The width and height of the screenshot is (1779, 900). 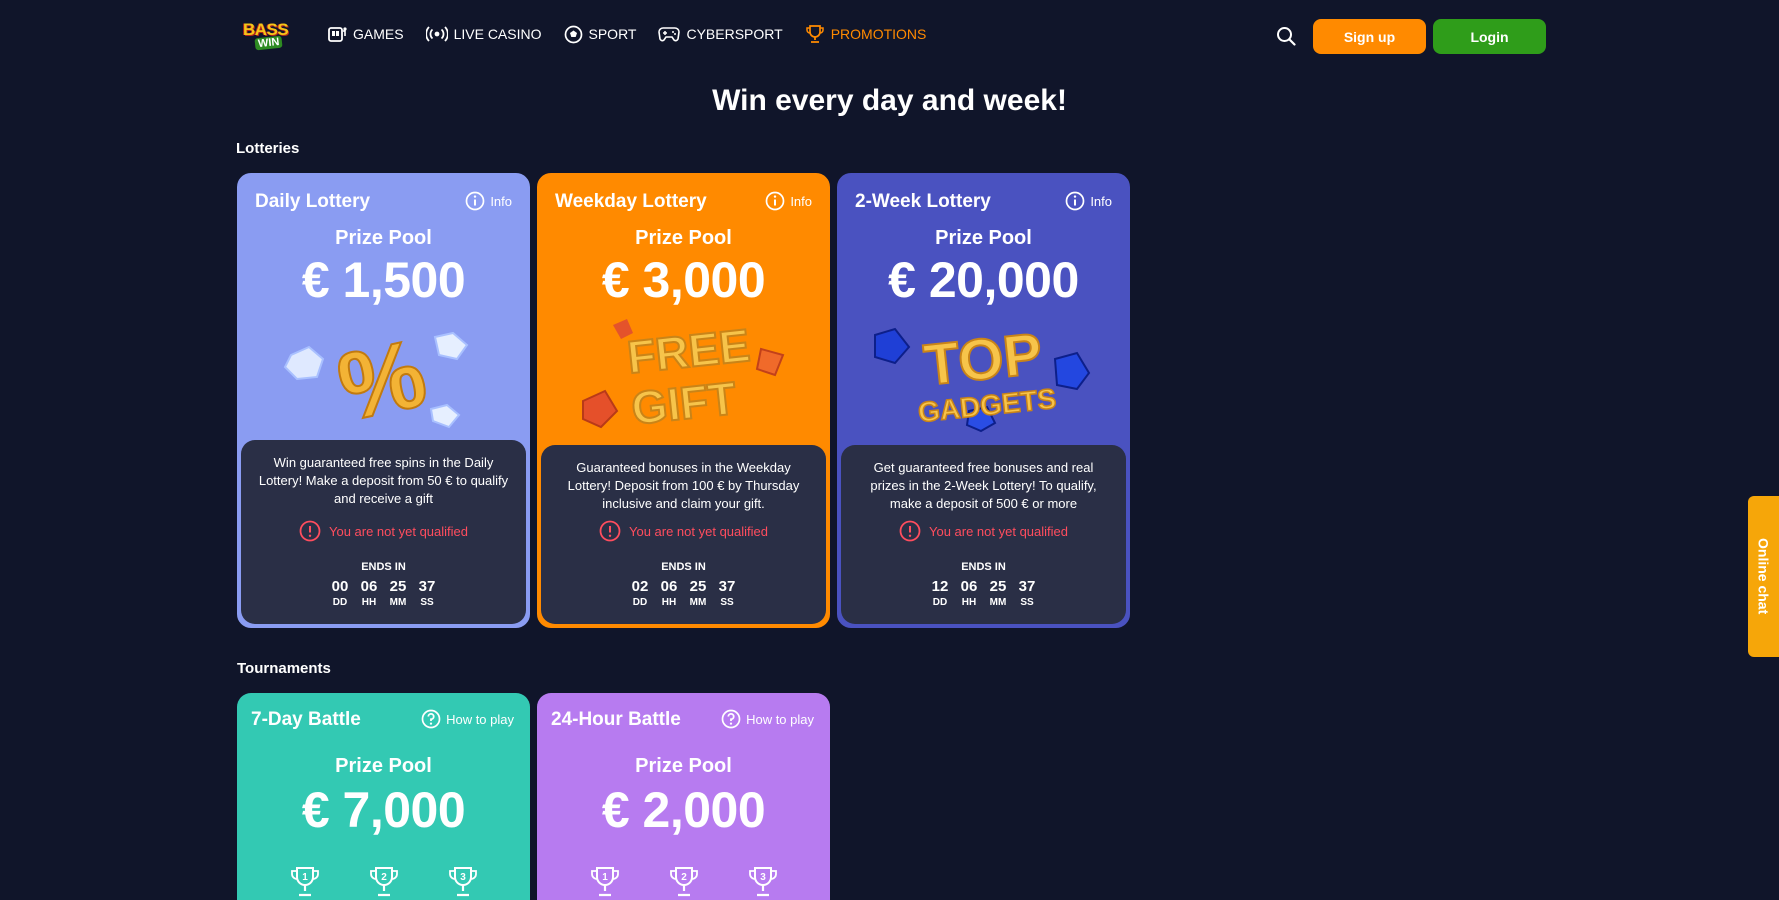 I want to click on search-icon, so click(x=1286, y=36).